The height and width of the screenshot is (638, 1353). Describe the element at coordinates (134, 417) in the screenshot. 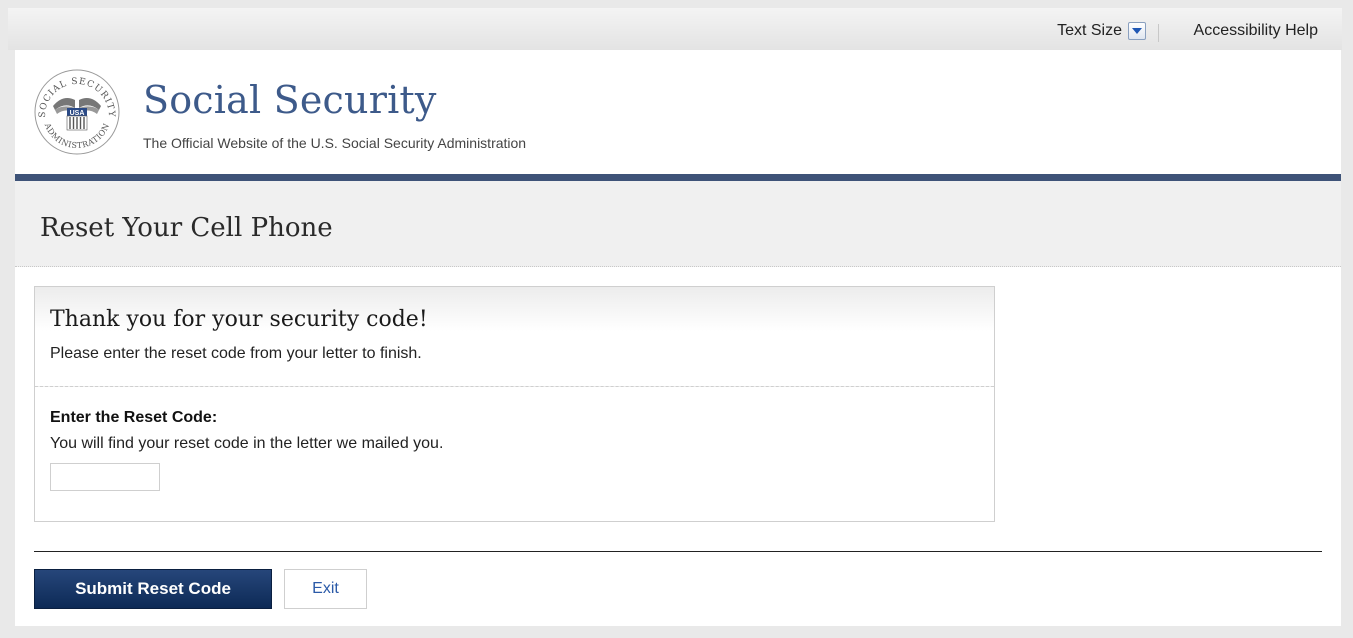

I see `reset-code-label: Enter the Reset Code:` at that location.